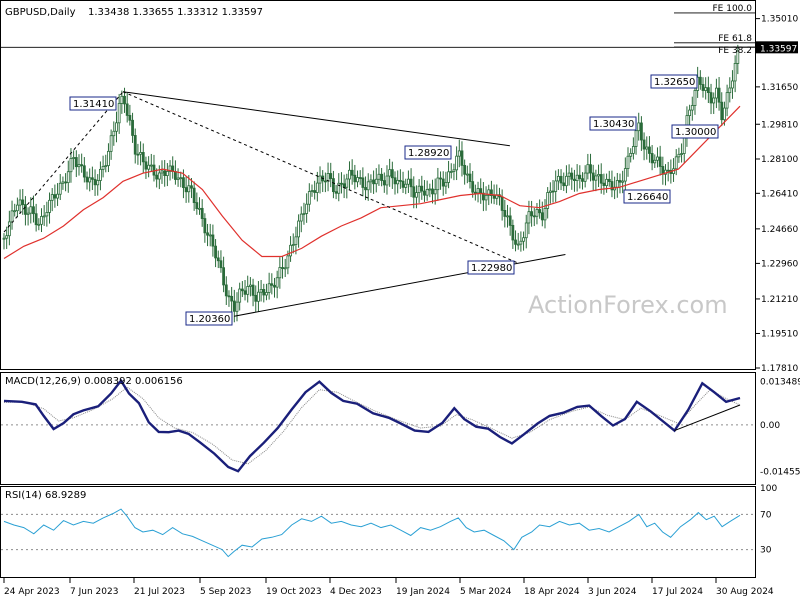 Image resolution: width=800 pixels, height=600 pixels. I want to click on rsi-panel: 100 70 30, so click(389, 521).